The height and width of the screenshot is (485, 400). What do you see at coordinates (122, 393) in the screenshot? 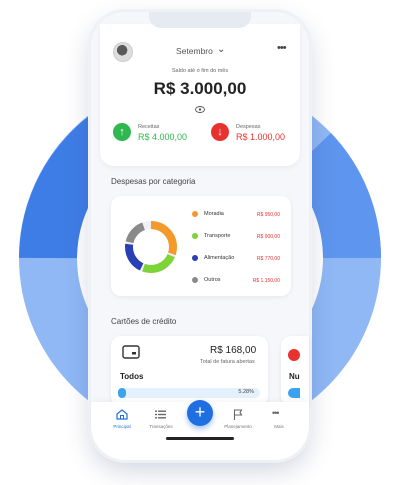
I see `card-usage-fill` at bounding box center [122, 393].